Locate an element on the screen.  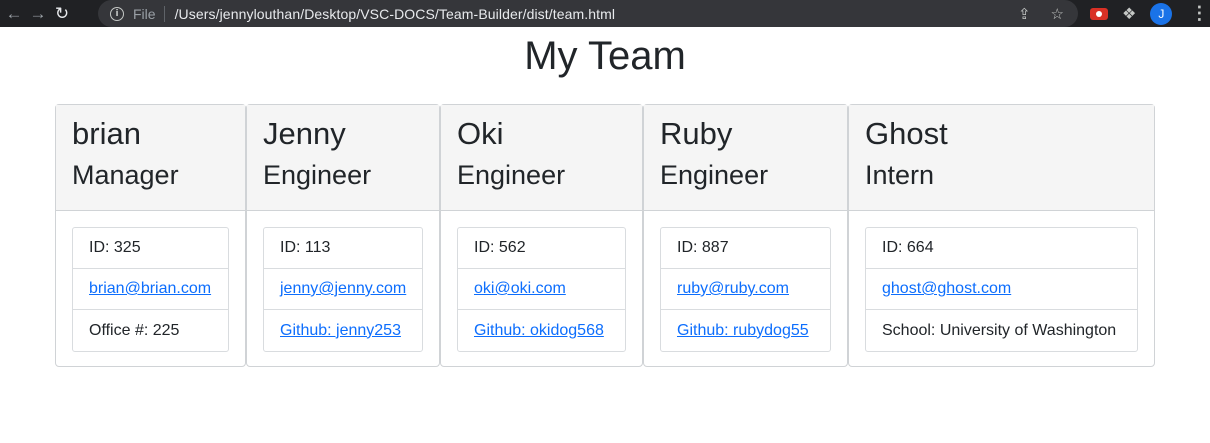
menu-kebab-icon: ⋮ is located at coordinates (1199, 13).